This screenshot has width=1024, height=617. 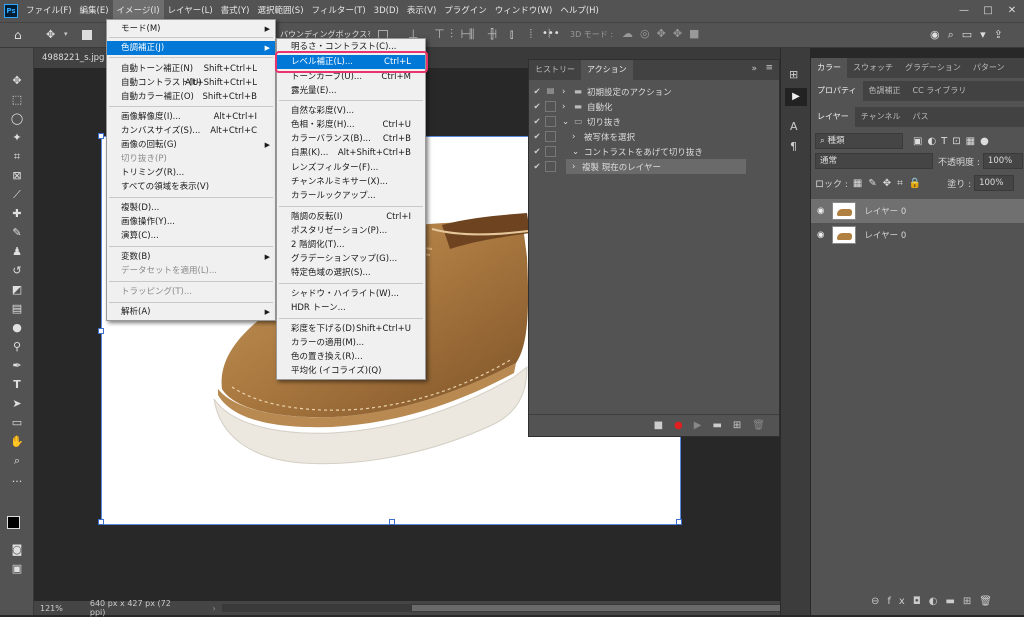 What do you see at coordinates (933, 68) in the screenshot?
I see `tab-gradients: グラデーション` at bounding box center [933, 68].